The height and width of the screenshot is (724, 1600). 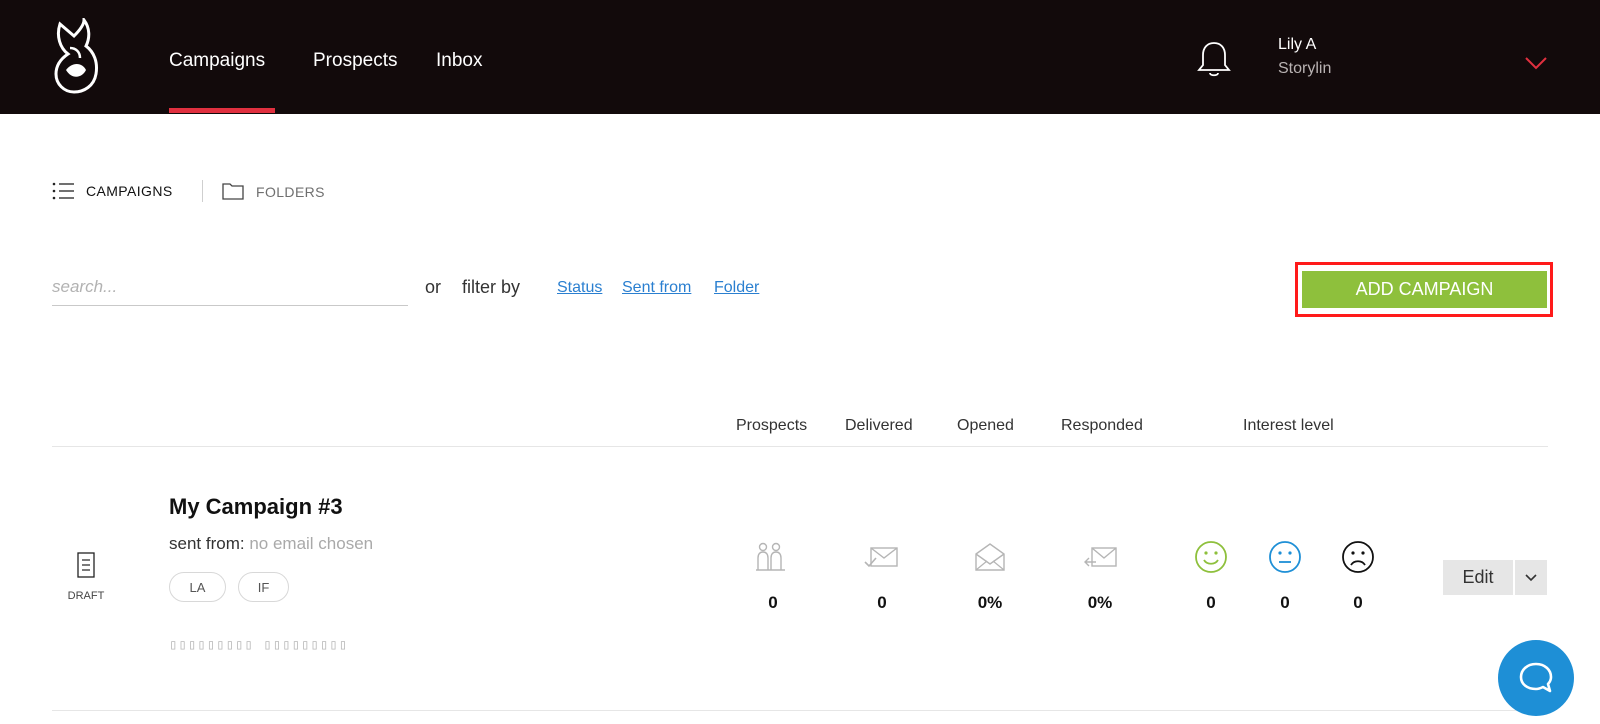 What do you see at coordinates (879, 425) in the screenshot?
I see `column-header-delivered: Delivered` at bounding box center [879, 425].